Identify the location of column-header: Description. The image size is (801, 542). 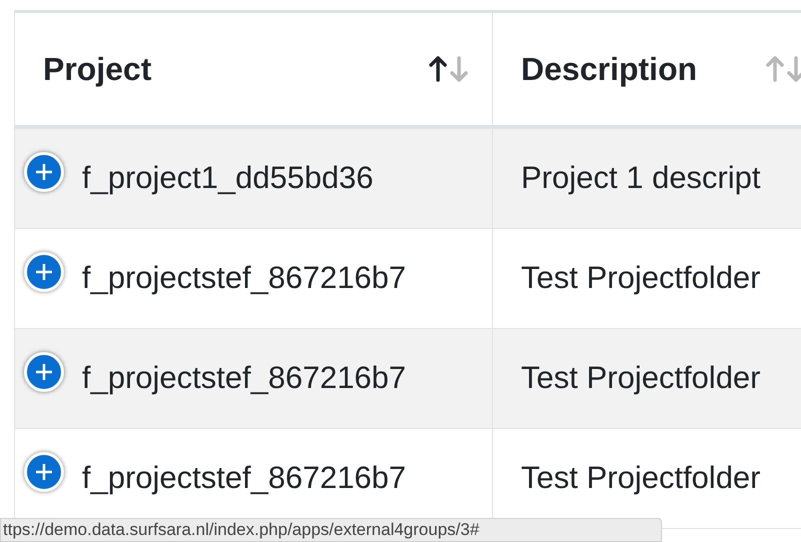
(609, 69).